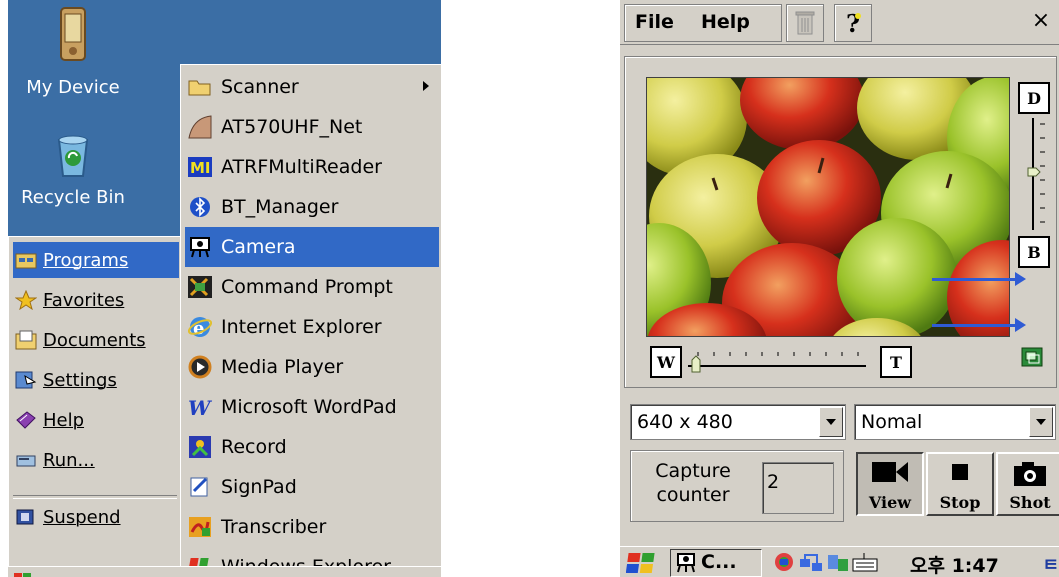 This screenshot has width=1059, height=577. What do you see at coordinates (301, 167) in the screenshot?
I see `programs-item-label: ATRFMultiReader` at bounding box center [301, 167].